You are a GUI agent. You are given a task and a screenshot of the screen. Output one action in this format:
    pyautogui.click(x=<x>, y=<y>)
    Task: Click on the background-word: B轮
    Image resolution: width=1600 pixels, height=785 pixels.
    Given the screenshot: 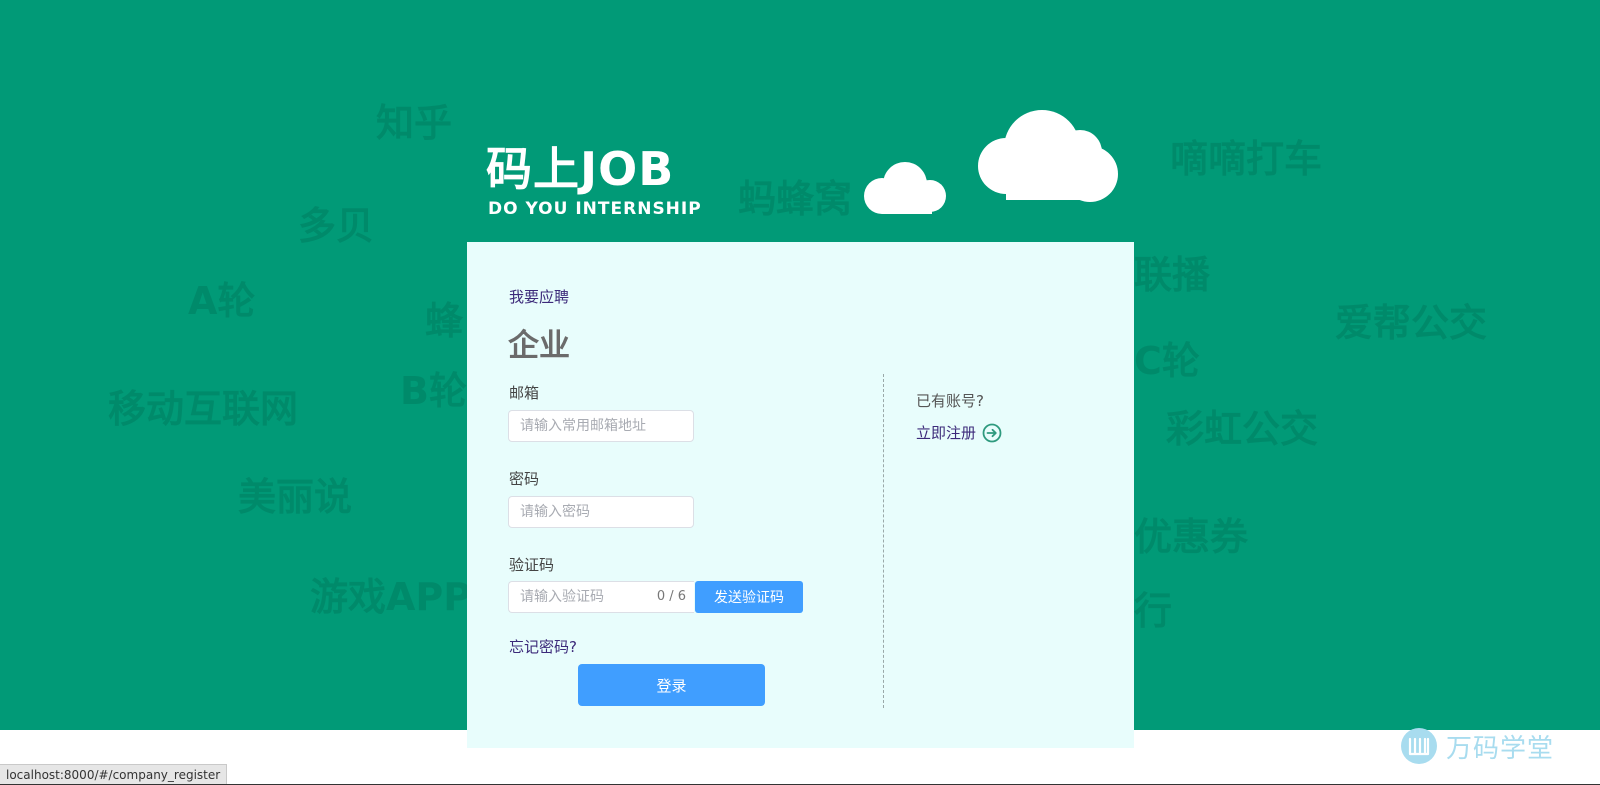 What is the action you would take?
    pyautogui.click(x=433, y=391)
    